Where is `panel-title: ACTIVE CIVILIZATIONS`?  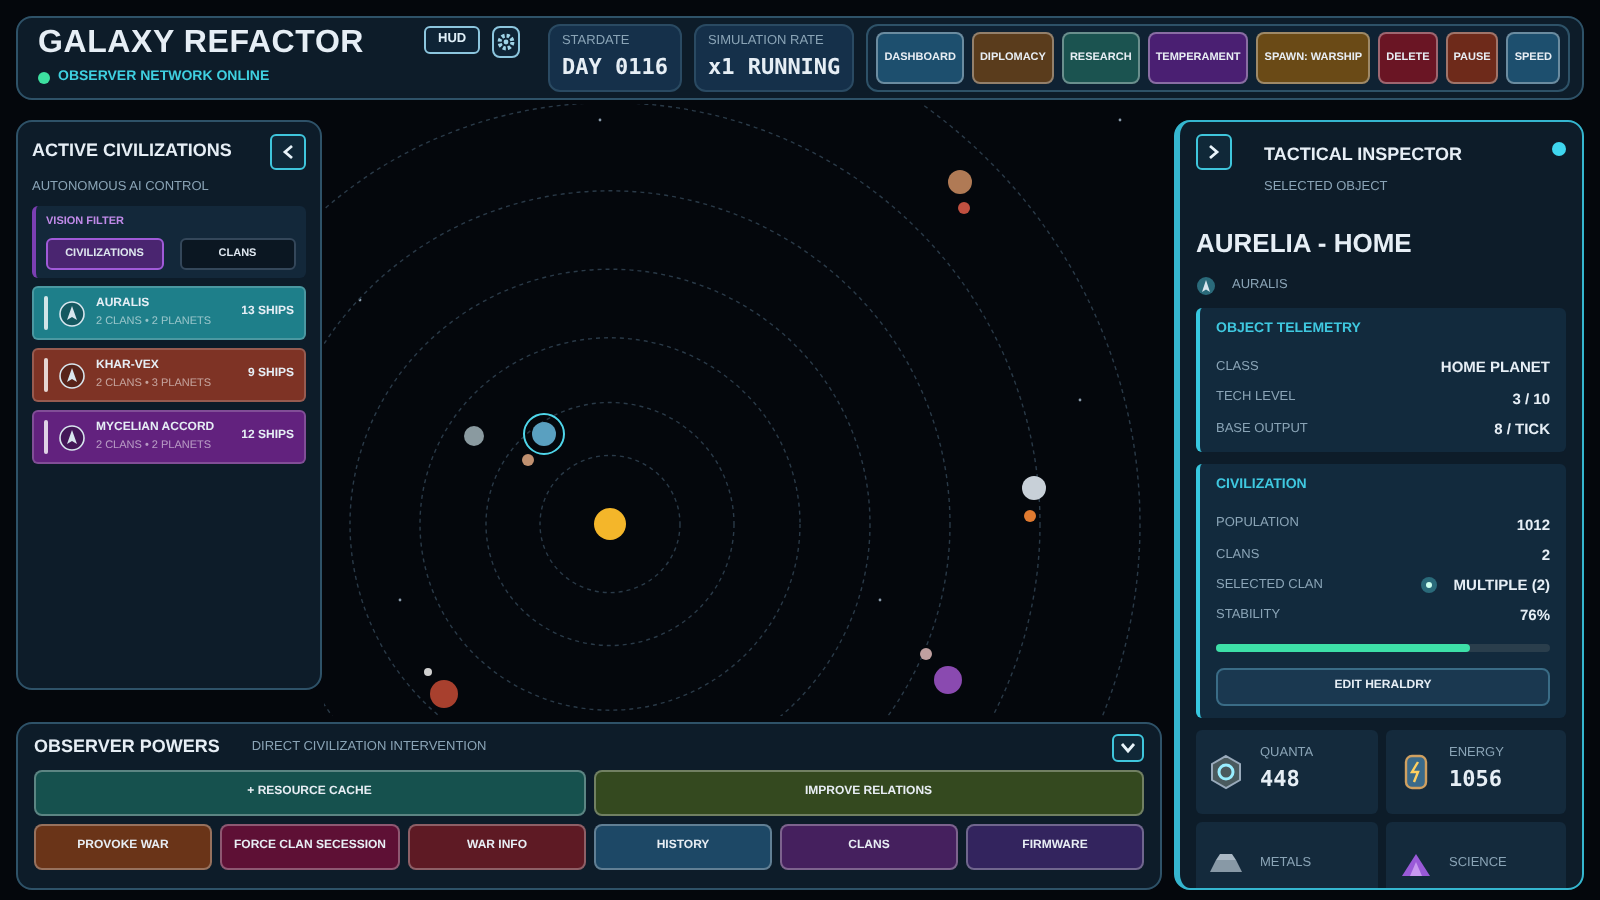
panel-title: ACTIVE CIVILIZATIONS is located at coordinates (132, 151).